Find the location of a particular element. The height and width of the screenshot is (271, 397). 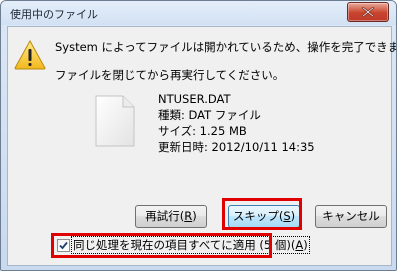

instruction-message: ファイルを閉じてから再実行してください。 is located at coordinates (170, 75).